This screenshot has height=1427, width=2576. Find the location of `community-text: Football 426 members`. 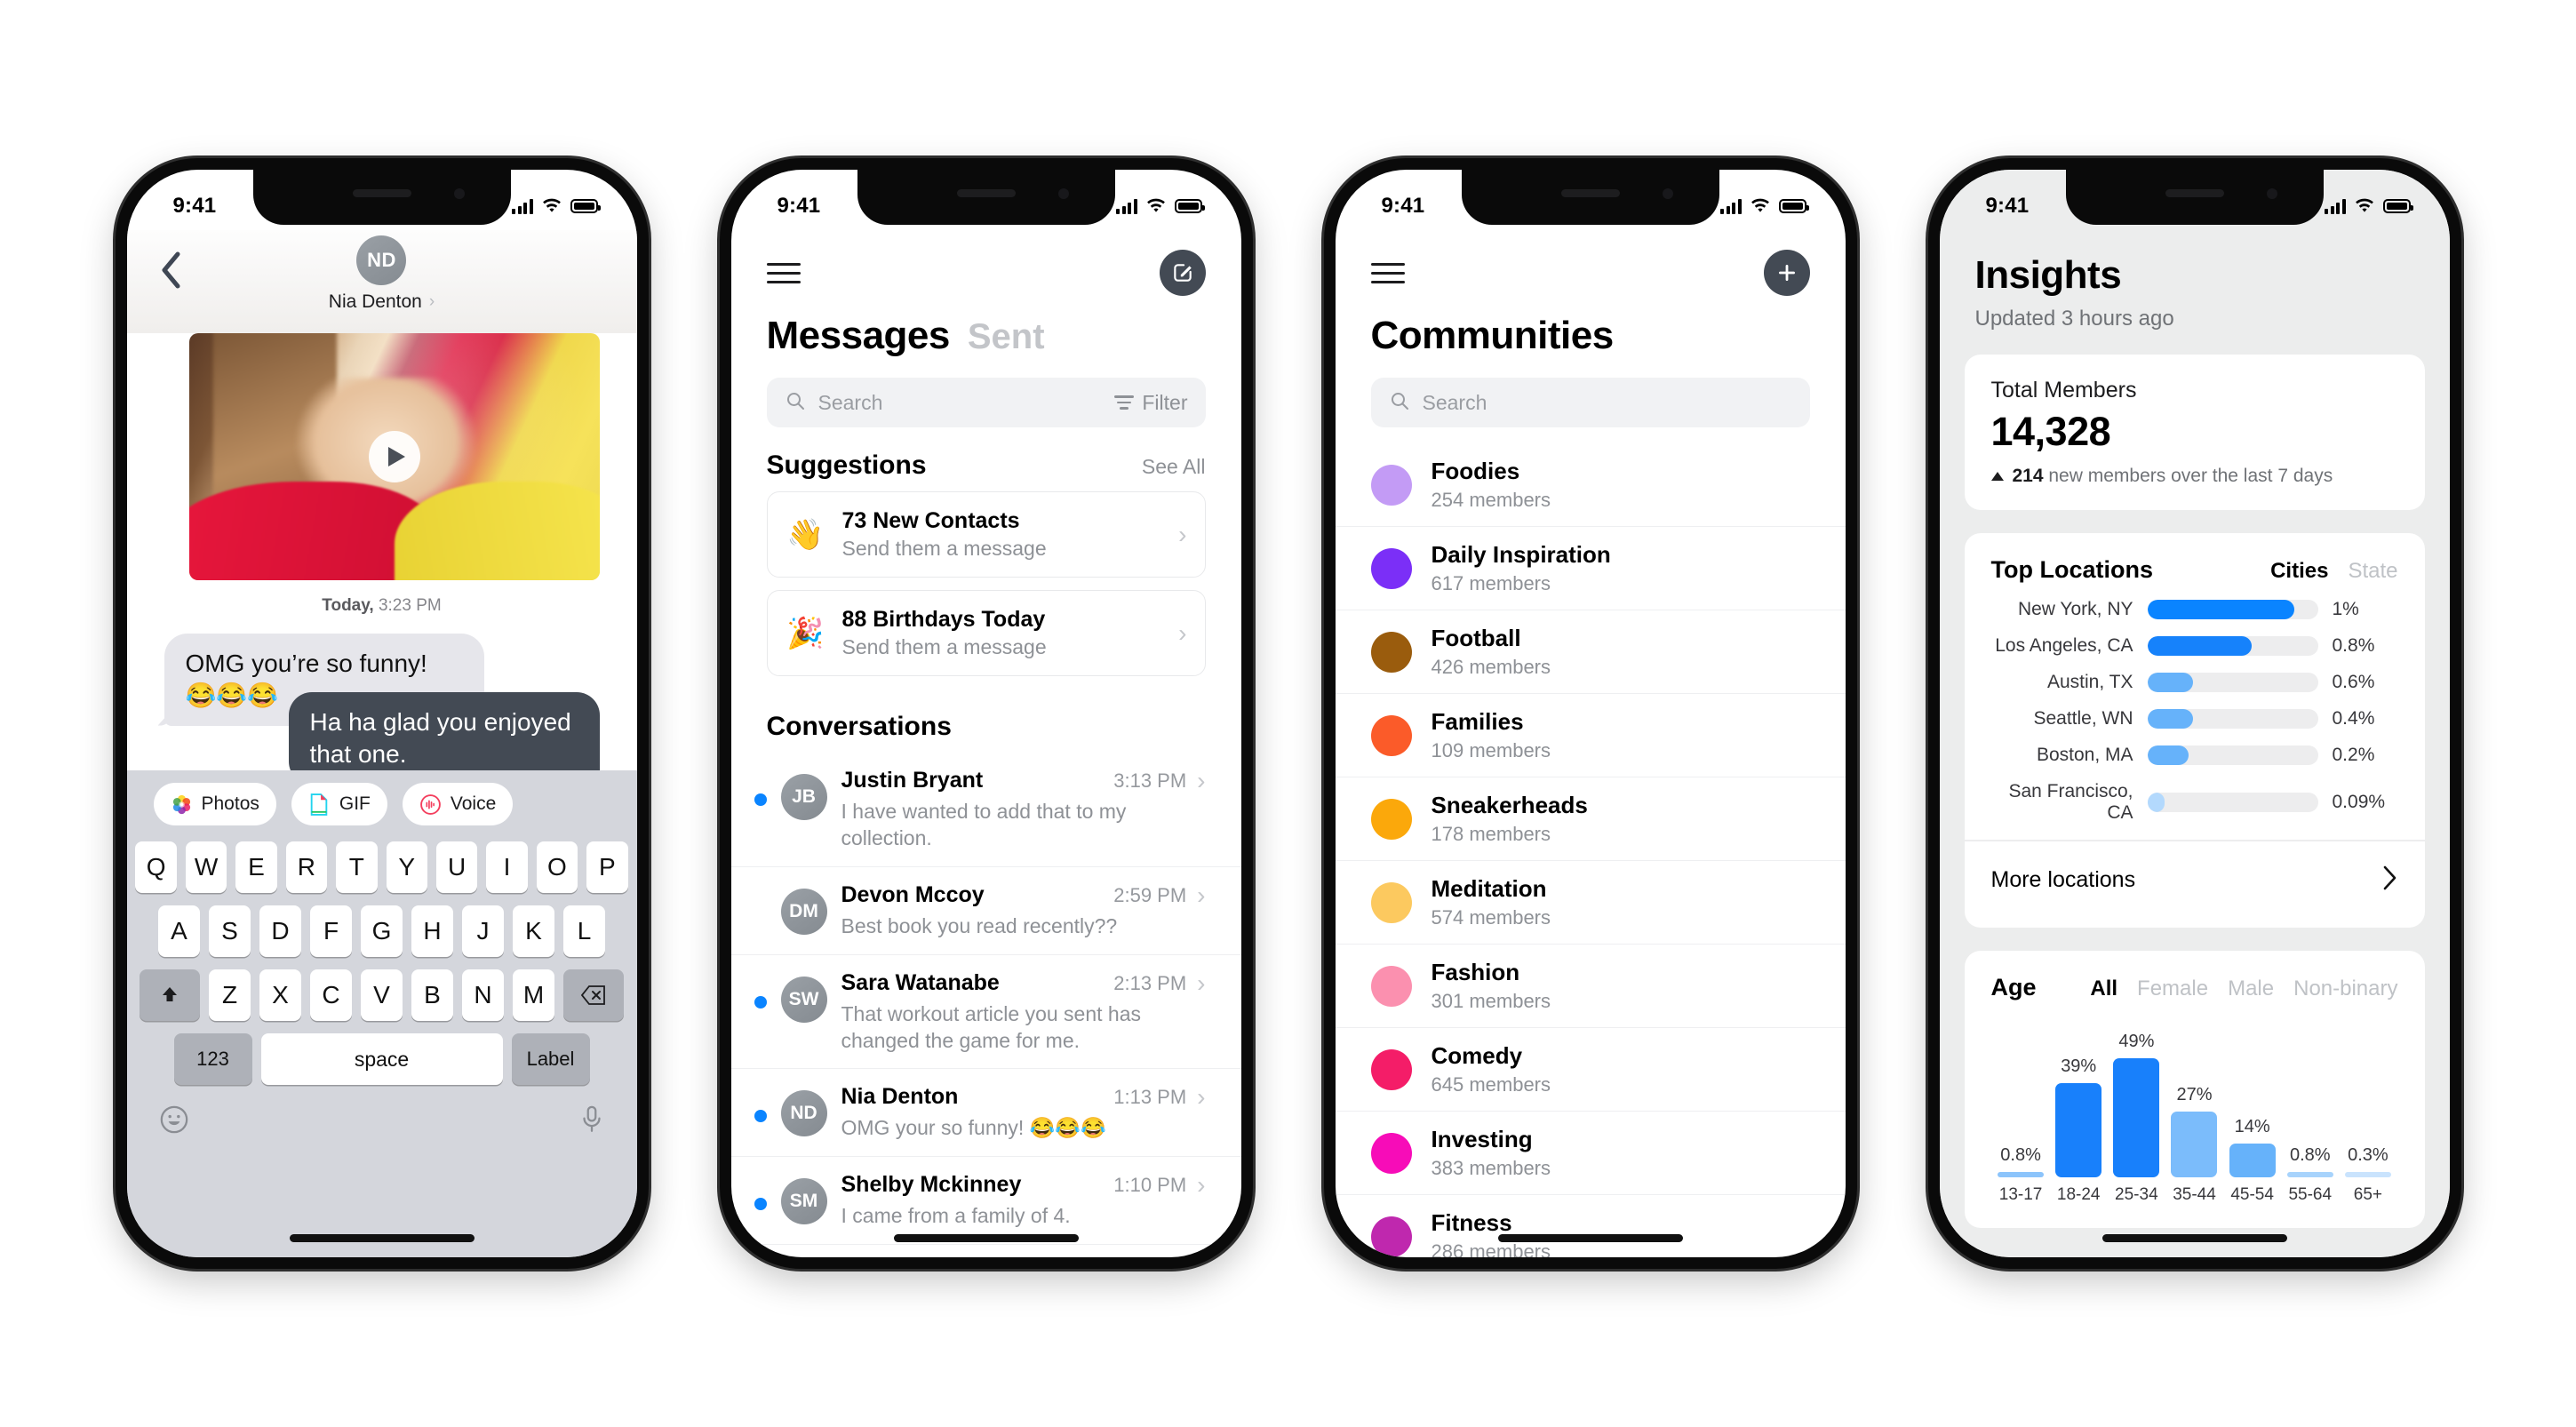

community-text: Football 426 members is located at coordinates (1491, 652).